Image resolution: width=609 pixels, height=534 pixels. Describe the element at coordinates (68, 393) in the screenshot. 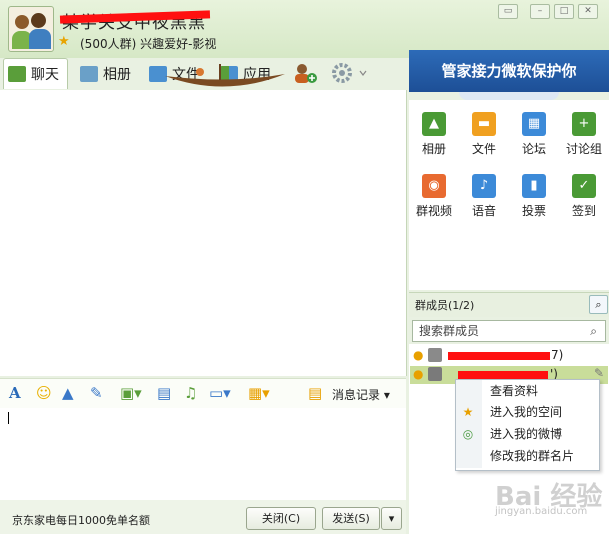

I see `magic-hat-icon: ▲` at that location.